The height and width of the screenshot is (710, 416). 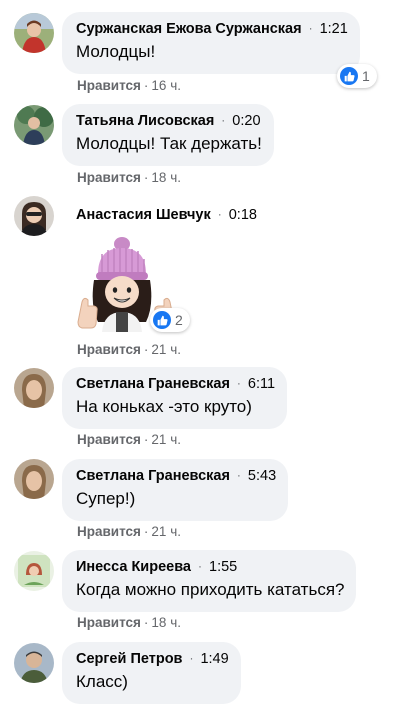 I want to click on comment-bubble: Сергей Петров · 1:49 Класс), so click(x=151, y=673).